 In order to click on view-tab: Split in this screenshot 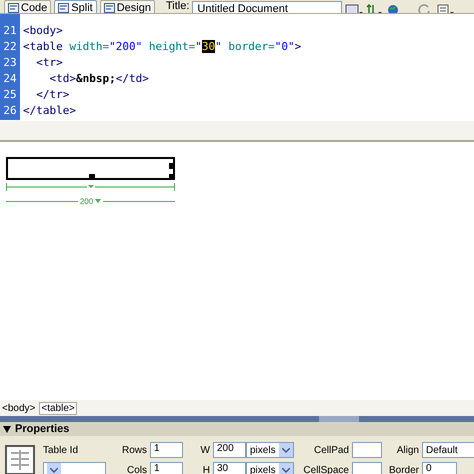, I will do `click(75, 6)`.